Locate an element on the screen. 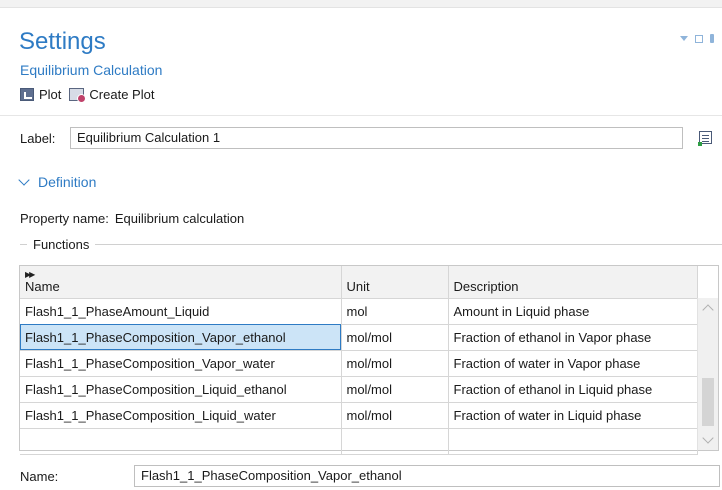 This screenshot has height=490, width=722. column-header-name: ▶▶ Name is located at coordinates (181, 282).